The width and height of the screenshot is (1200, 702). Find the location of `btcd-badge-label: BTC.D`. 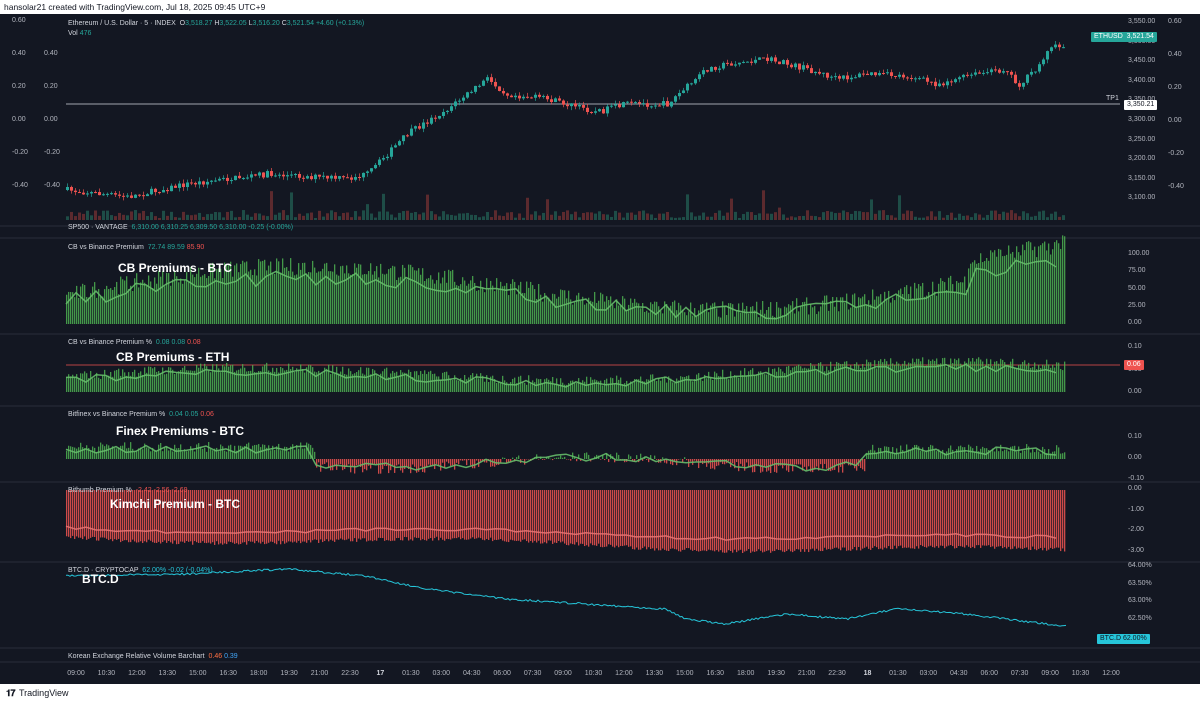

btcd-badge-label: BTC.D is located at coordinates (1110, 638).